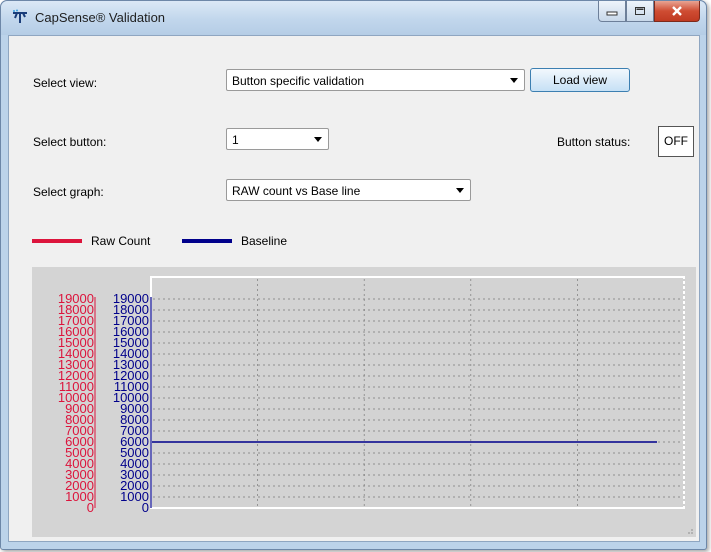  What do you see at coordinates (689, 530) in the screenshot?
I see `resize-grip-icon` at bounding box center [689, 530].